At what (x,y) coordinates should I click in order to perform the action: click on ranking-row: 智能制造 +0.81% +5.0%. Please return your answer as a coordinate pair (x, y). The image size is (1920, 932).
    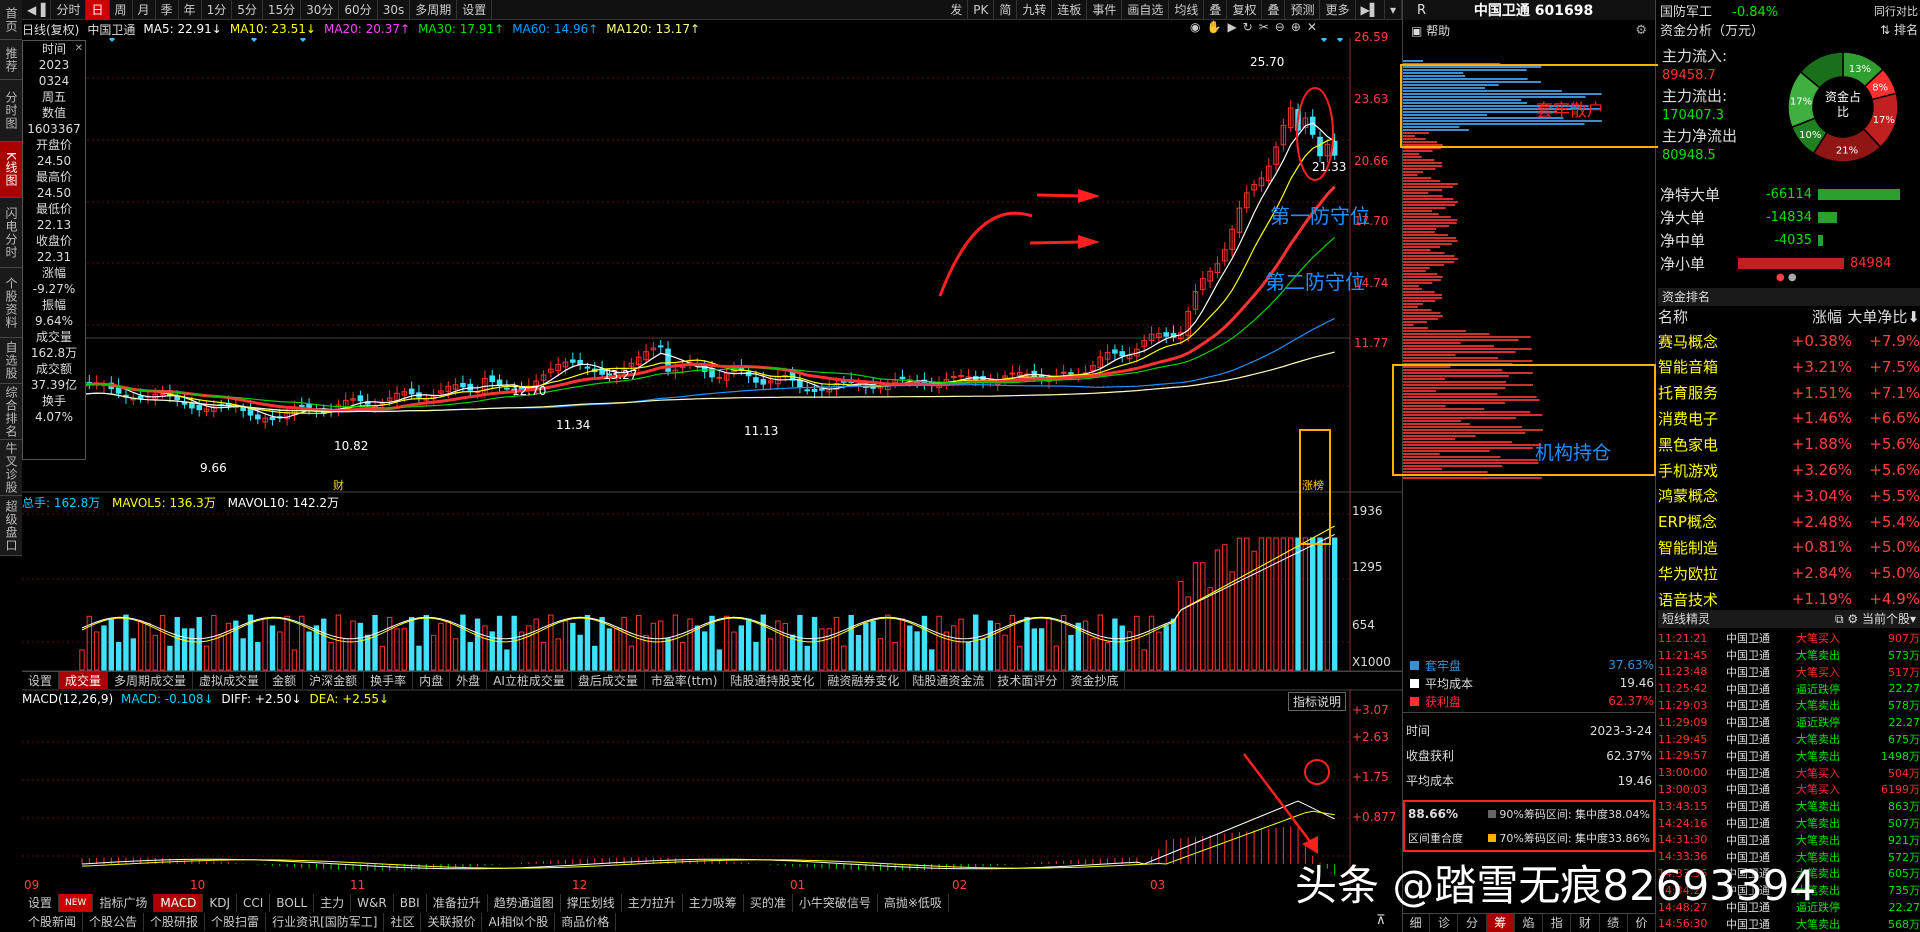
    Looking at the image, I should click on (1789, 547).